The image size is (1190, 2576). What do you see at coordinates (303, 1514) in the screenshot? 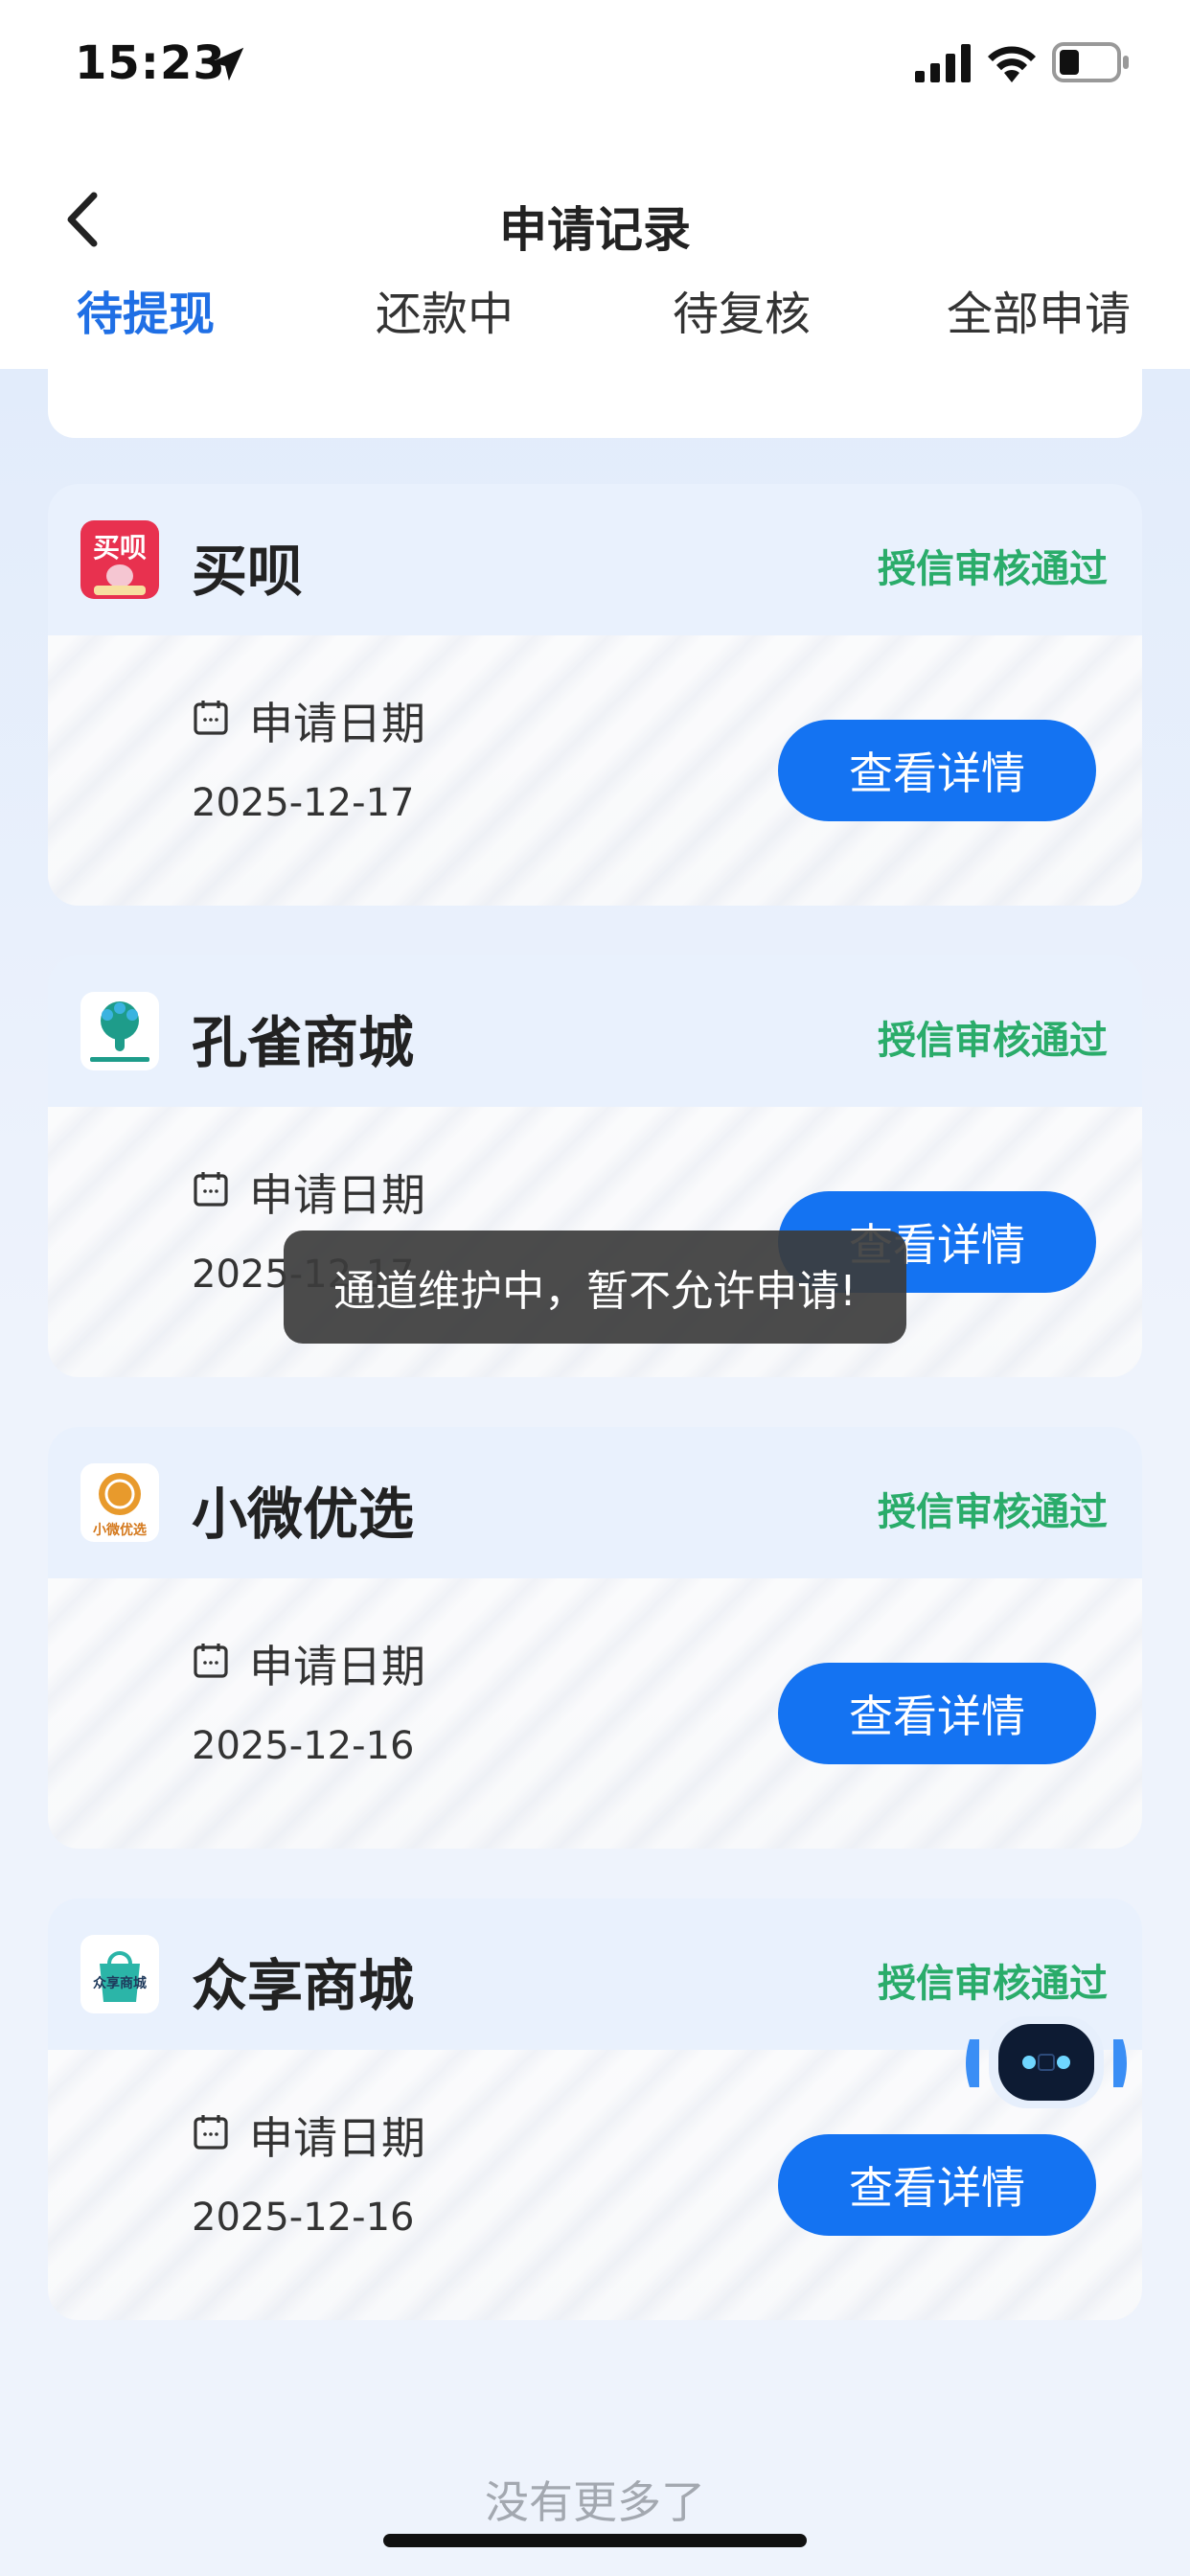
I see `merchant-name: 小微优选` at bounding box center [303, 1514].